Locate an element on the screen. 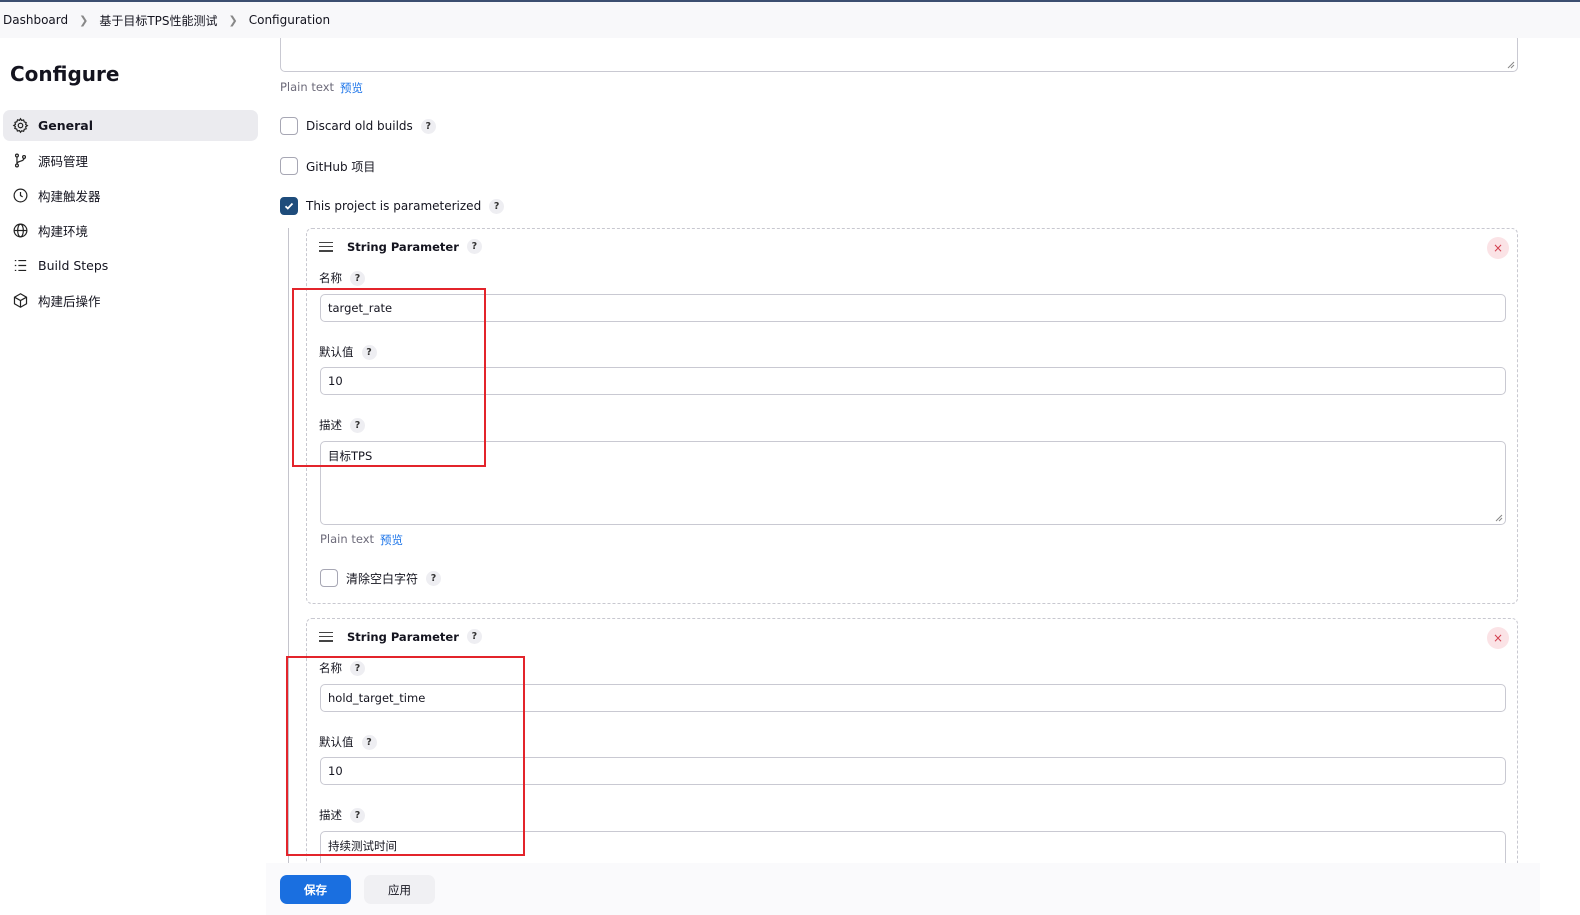  sidebar-item-label: Build Steps is located at coordinates (73, 265).